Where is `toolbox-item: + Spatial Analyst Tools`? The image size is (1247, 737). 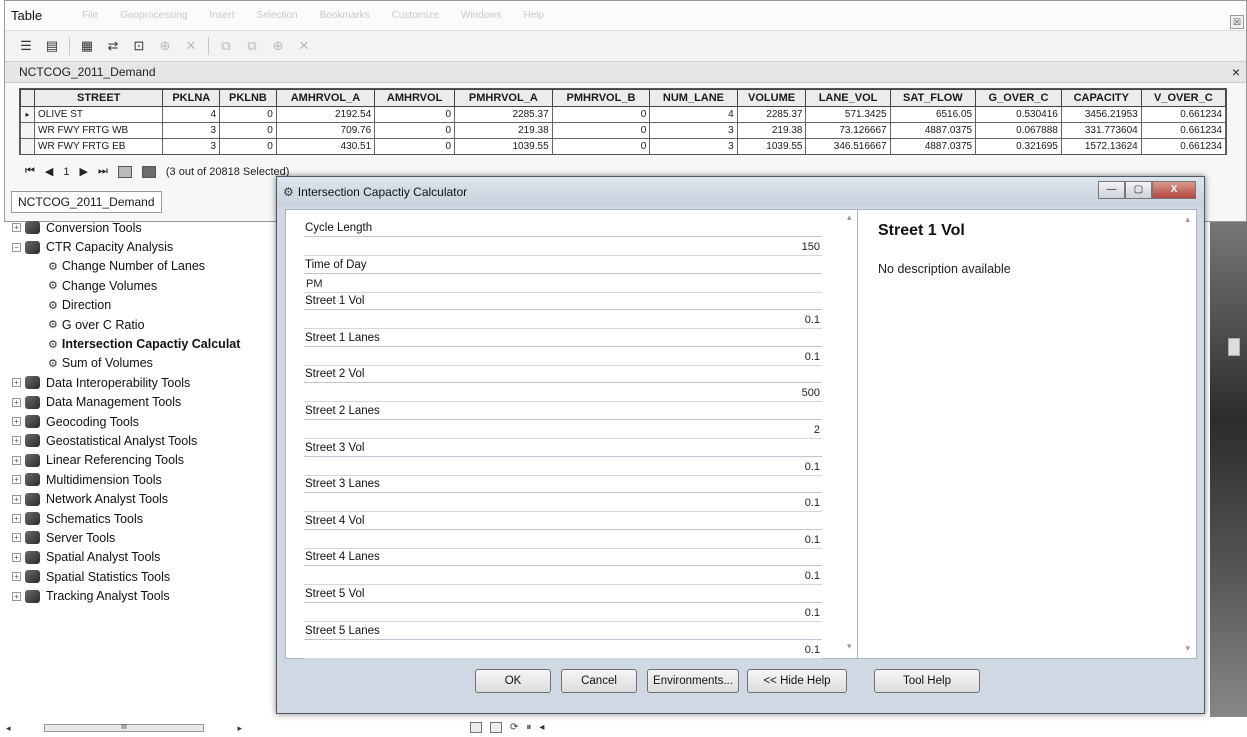
toolbox-item: + Spatial Analyst Tools is located at coordinates (130, 557).